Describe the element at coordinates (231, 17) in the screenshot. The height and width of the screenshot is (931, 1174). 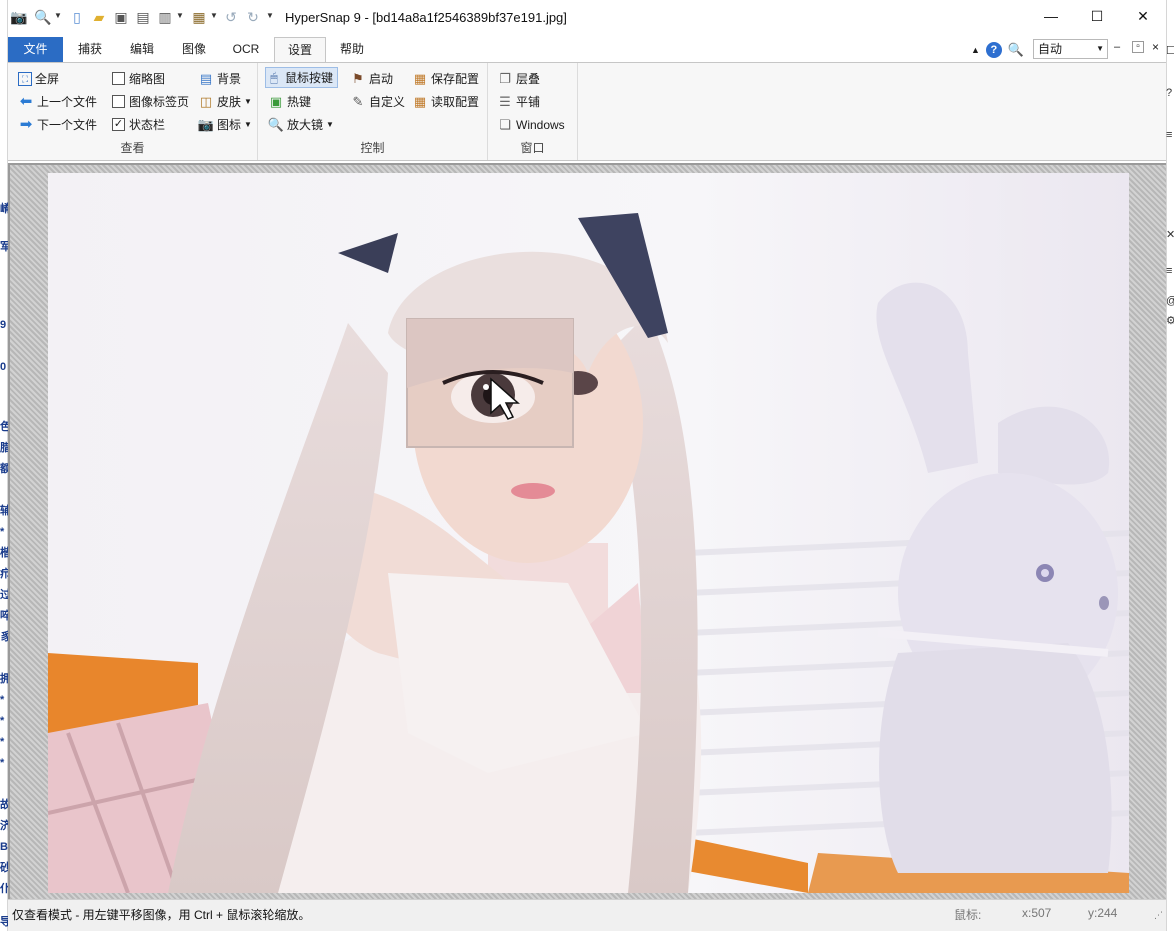
I see `undo-icon: ↺` at that location.